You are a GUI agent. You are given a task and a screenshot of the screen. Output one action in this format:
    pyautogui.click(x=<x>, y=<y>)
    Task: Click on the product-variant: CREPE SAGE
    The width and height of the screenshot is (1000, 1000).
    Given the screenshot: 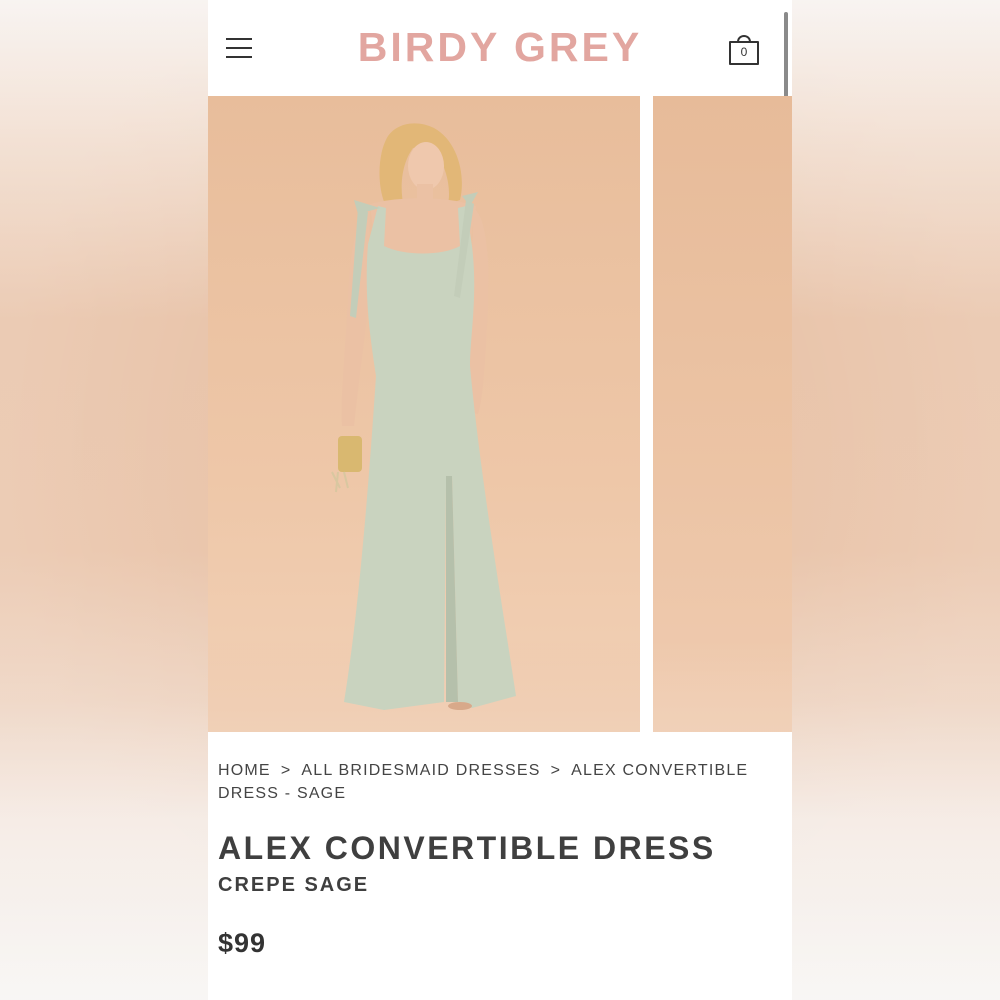 What is the action you would take?
    pyautogui.click(x=294, y=885)
    